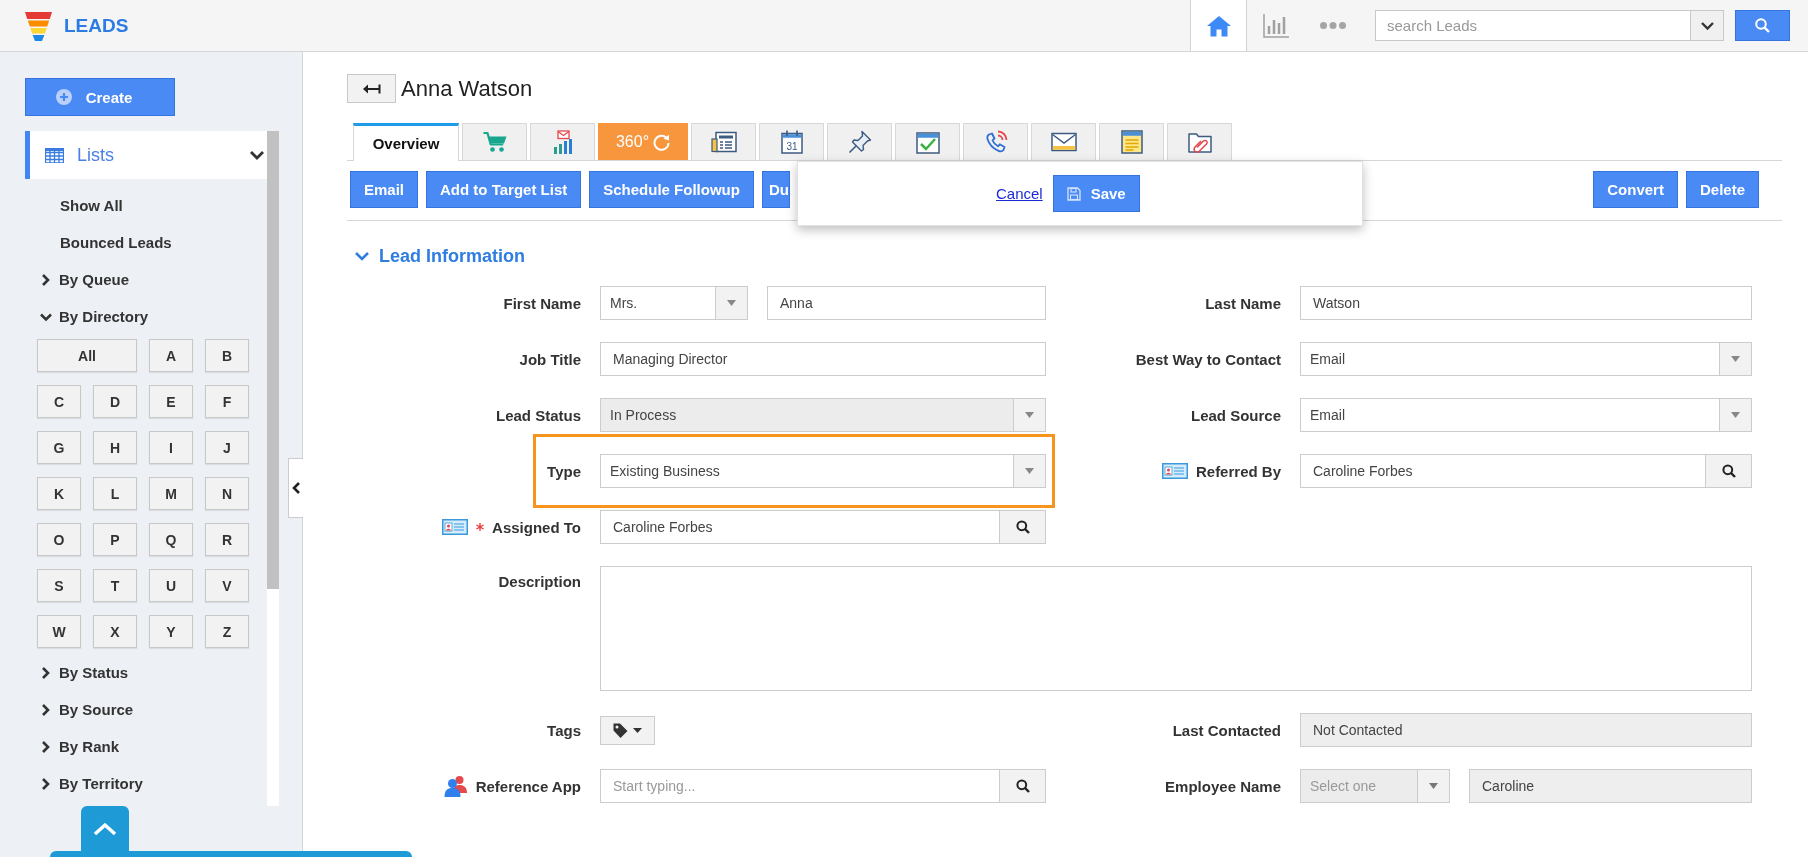  What do you see at coordinates (63, 97) in the screenshot?
I see `plus-circle-icon` at bounding box center [63, 97].